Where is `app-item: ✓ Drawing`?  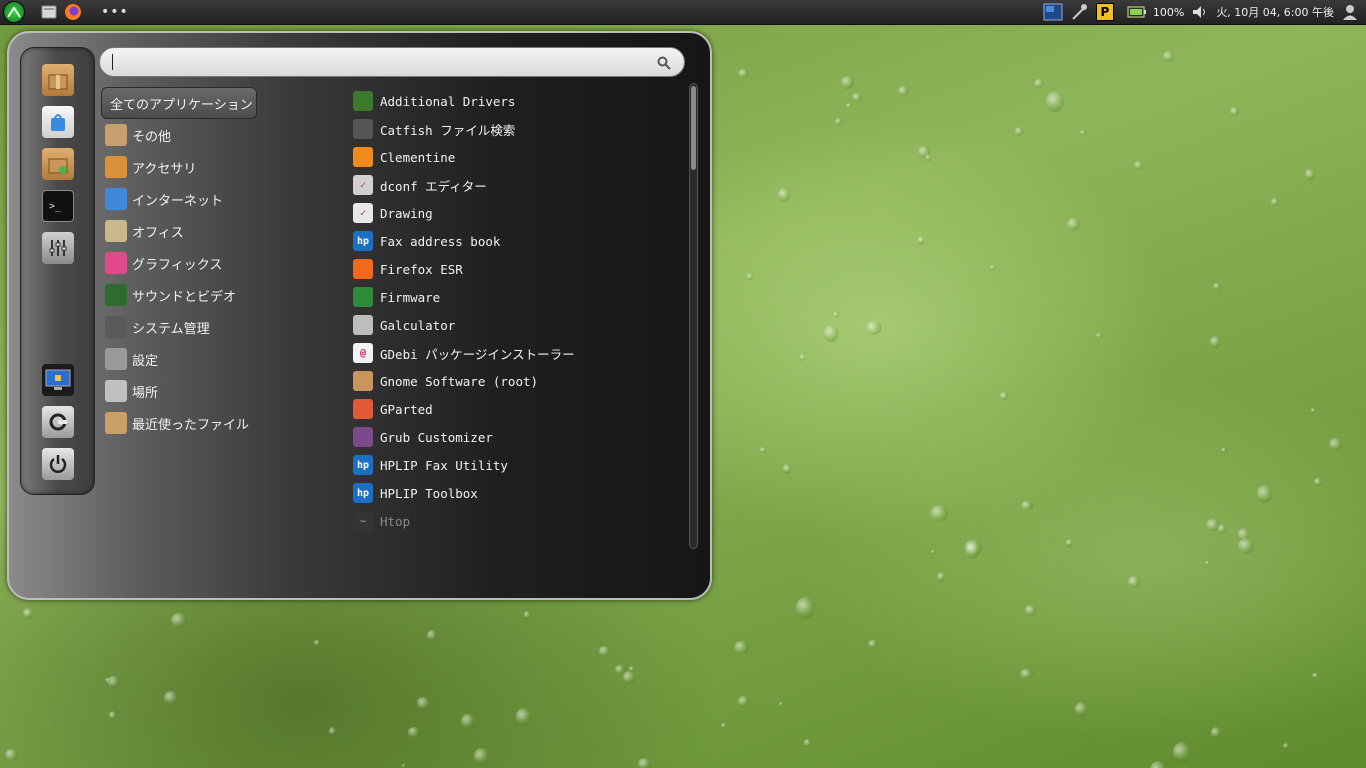 app-item: ✓ Drawing is located at coordinates (518, 213).